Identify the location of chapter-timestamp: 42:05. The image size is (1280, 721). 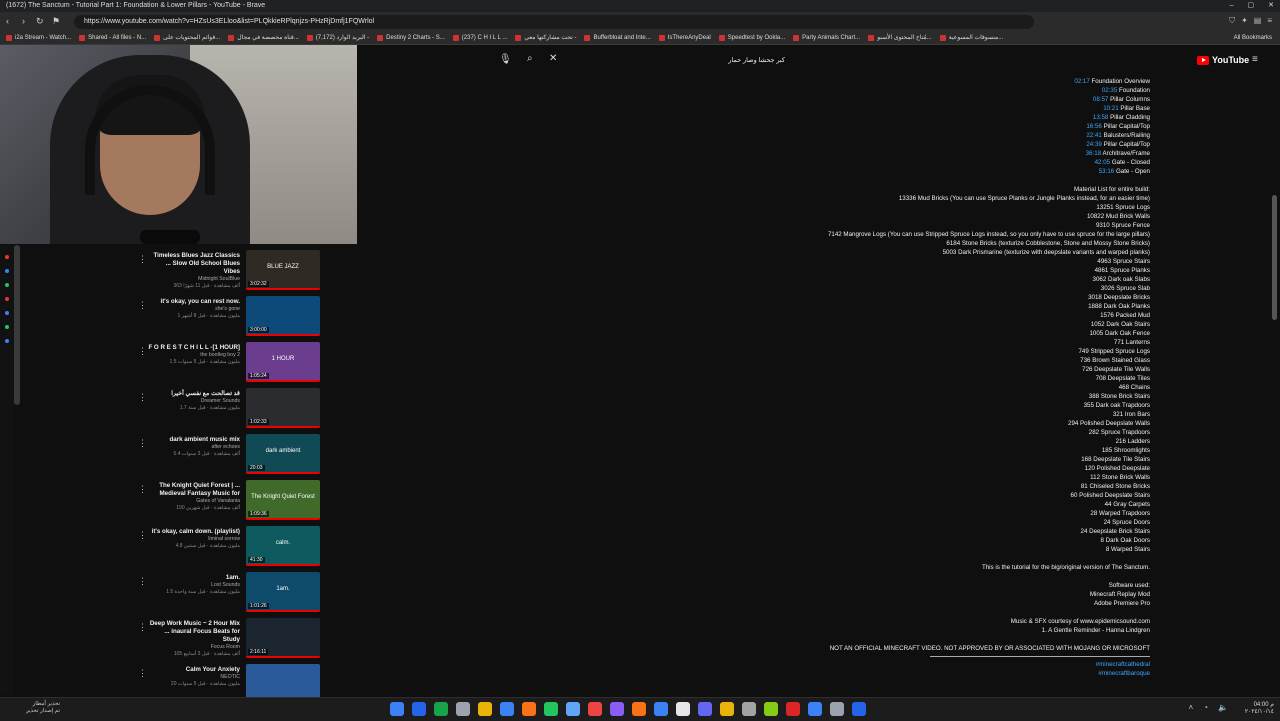
(1102, 162).